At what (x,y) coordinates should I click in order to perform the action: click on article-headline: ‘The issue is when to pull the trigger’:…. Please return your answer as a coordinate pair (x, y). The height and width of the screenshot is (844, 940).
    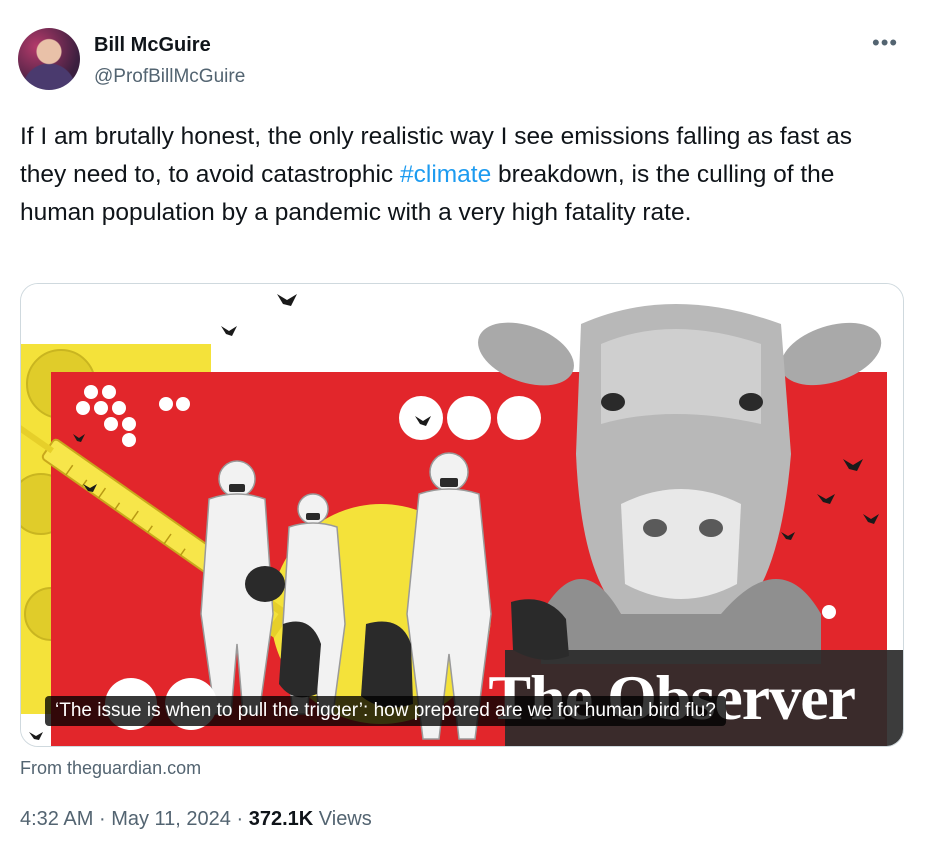
    Looking at the image, I should click on (385, 711).